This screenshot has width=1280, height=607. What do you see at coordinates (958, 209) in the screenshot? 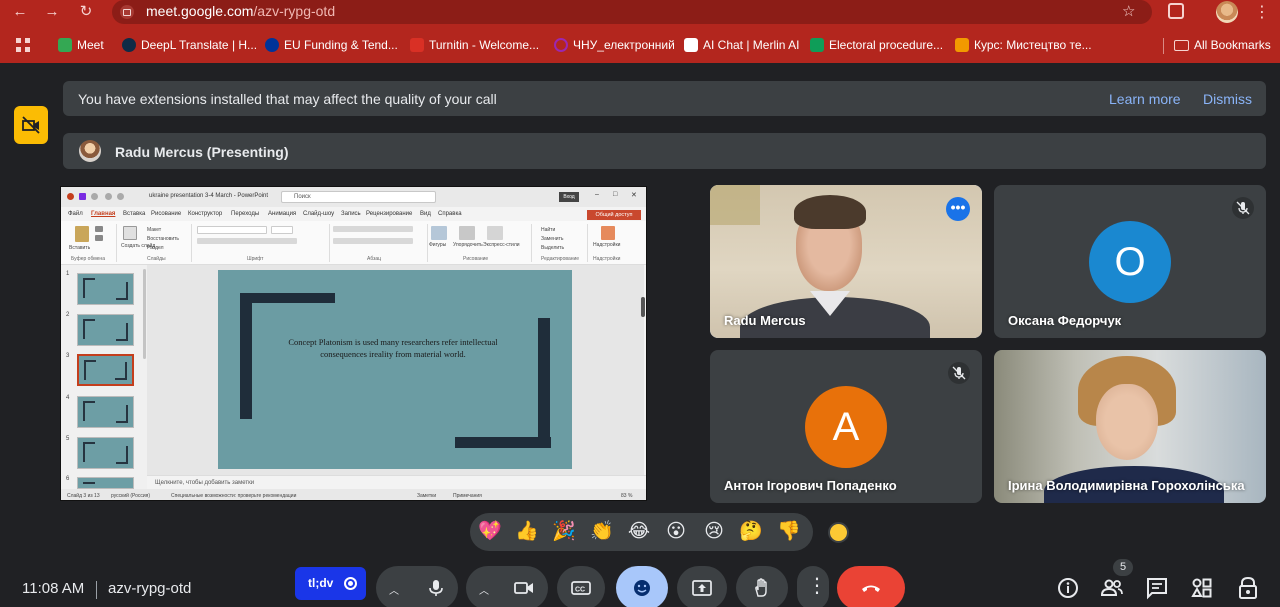
I see `more-options-icon: •••` at bounding box center [958, 209].